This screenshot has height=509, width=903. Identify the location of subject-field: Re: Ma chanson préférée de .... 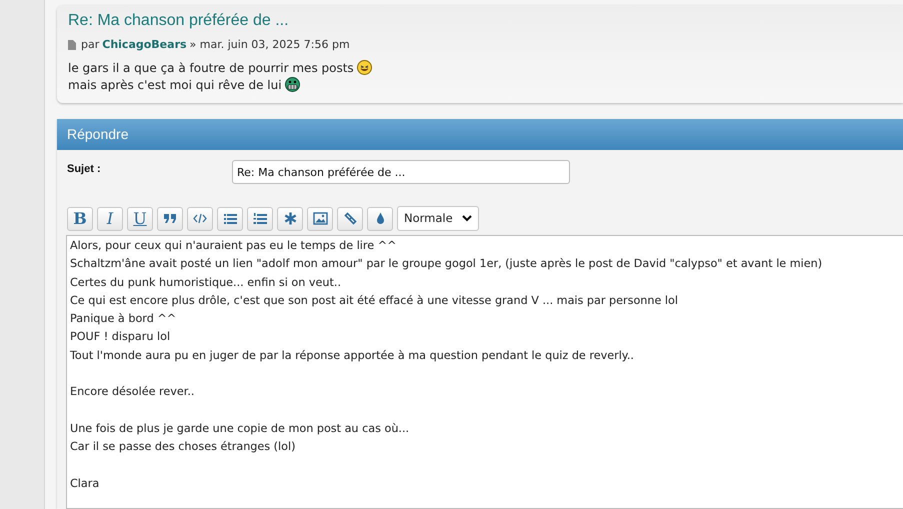
(401, 172).